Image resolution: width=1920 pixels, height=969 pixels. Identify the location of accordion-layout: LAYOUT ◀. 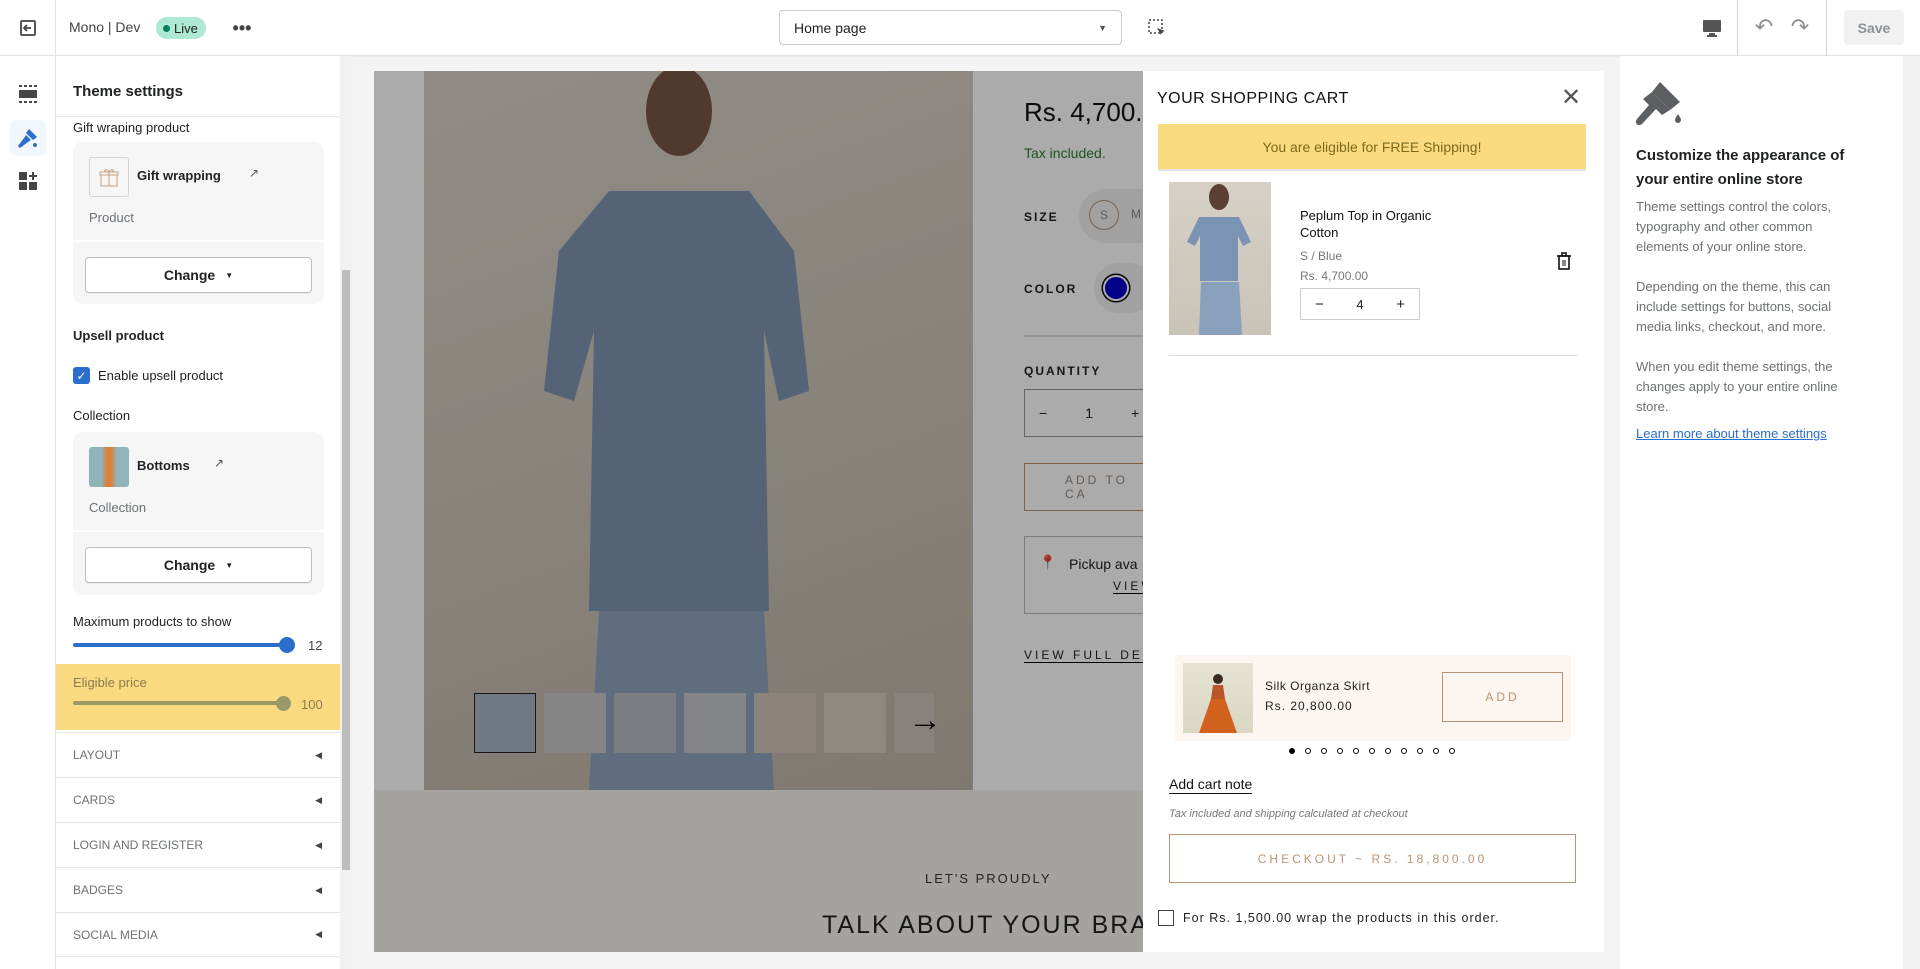
(198, 754).